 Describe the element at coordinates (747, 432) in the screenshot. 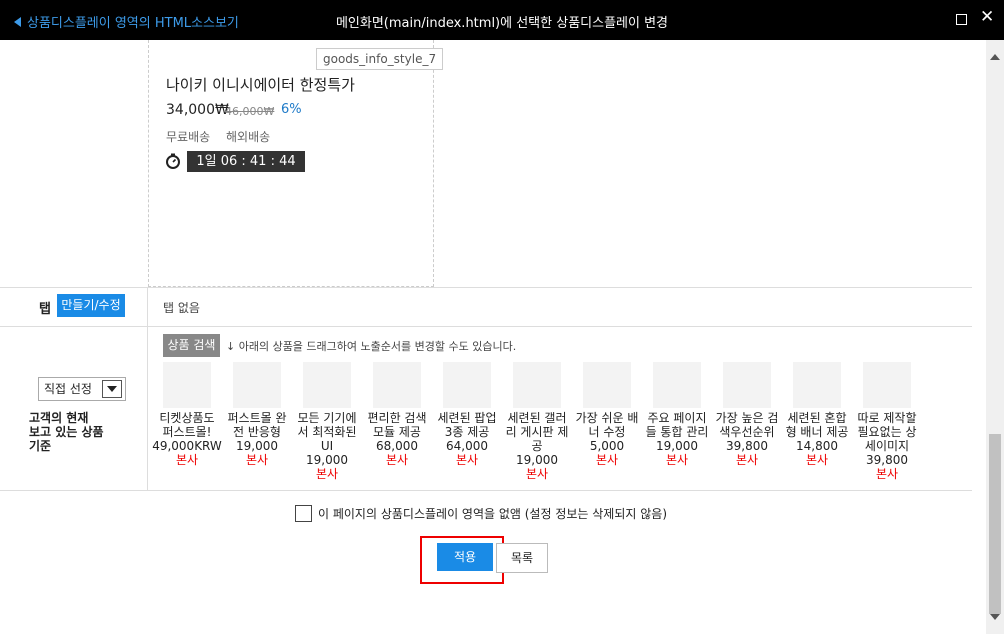

I see `product-name-line: 색우선순위` at that location.